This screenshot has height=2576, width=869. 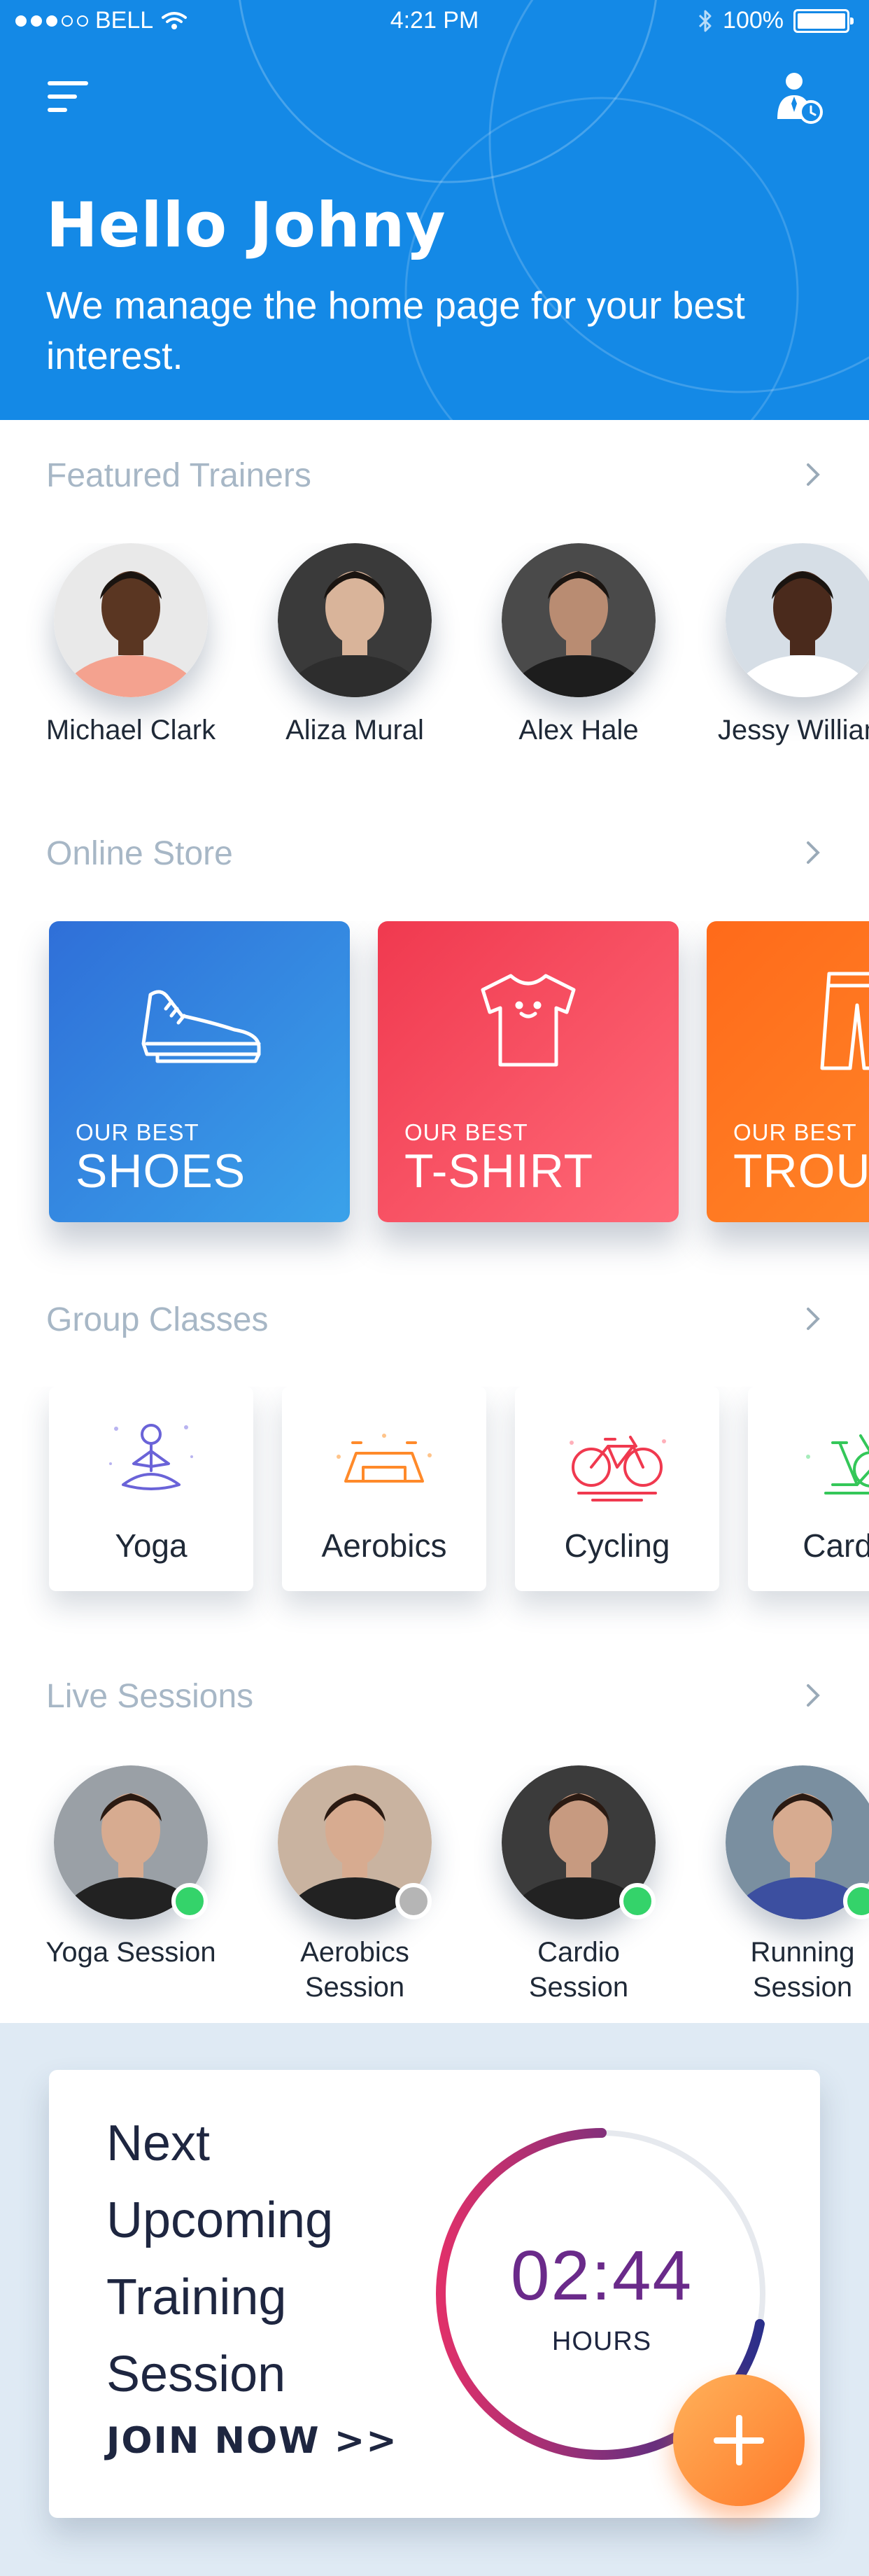 I want to click on class-card-yoga: Yoga, so click(x=151, y=1489).